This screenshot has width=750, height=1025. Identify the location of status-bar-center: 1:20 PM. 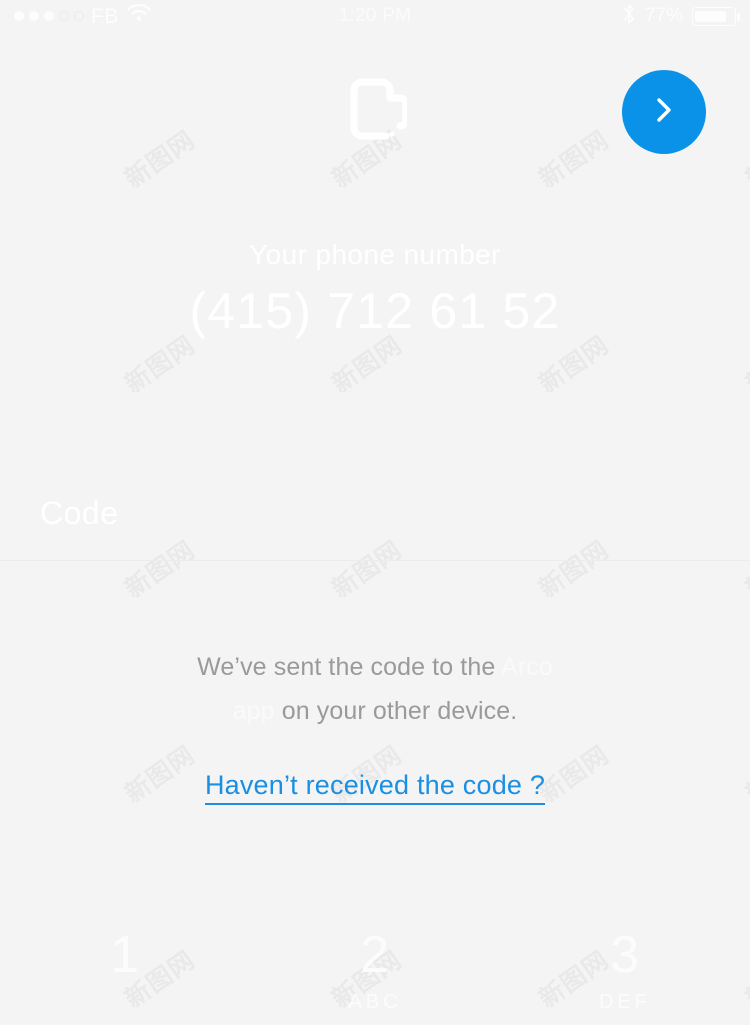
(375, 16).